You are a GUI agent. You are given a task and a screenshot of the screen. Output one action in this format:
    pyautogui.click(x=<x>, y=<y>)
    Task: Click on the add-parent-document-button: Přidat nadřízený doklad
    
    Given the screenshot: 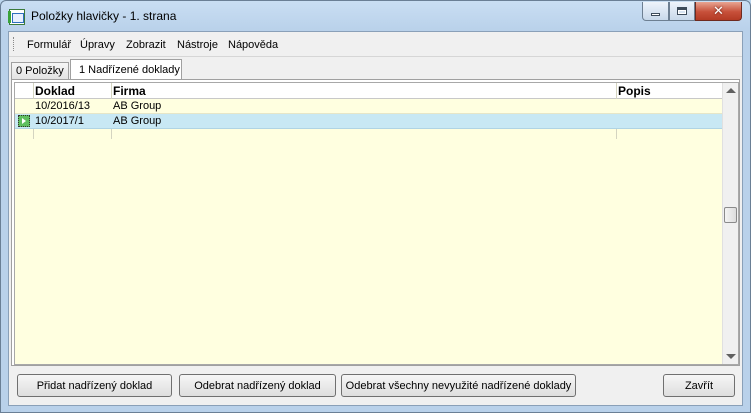 What is the action you would take?
    pyautogui.click(x=94, y=385)
    